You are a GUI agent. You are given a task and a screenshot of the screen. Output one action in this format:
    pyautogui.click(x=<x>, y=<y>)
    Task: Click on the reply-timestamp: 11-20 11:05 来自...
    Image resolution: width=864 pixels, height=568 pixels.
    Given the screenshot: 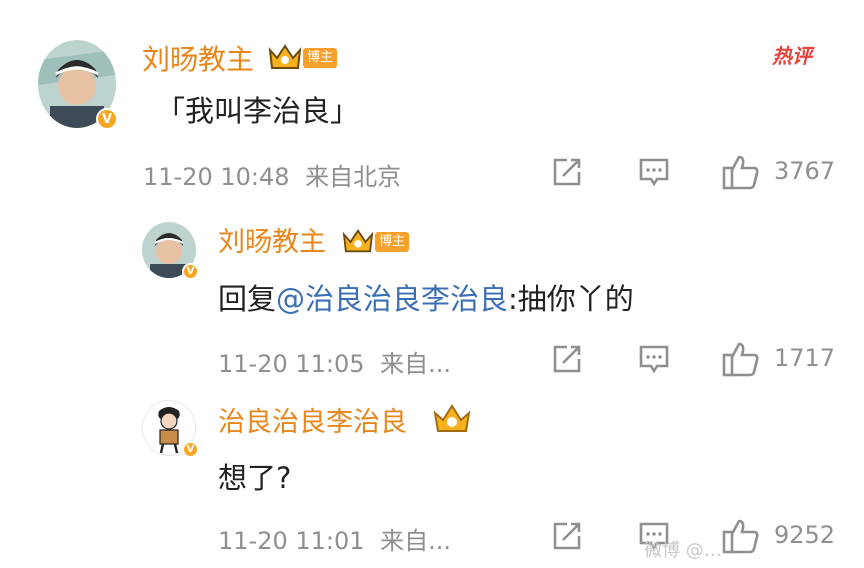 What is the action you would take?
    pyautogui.click(x=334, y=361)
    